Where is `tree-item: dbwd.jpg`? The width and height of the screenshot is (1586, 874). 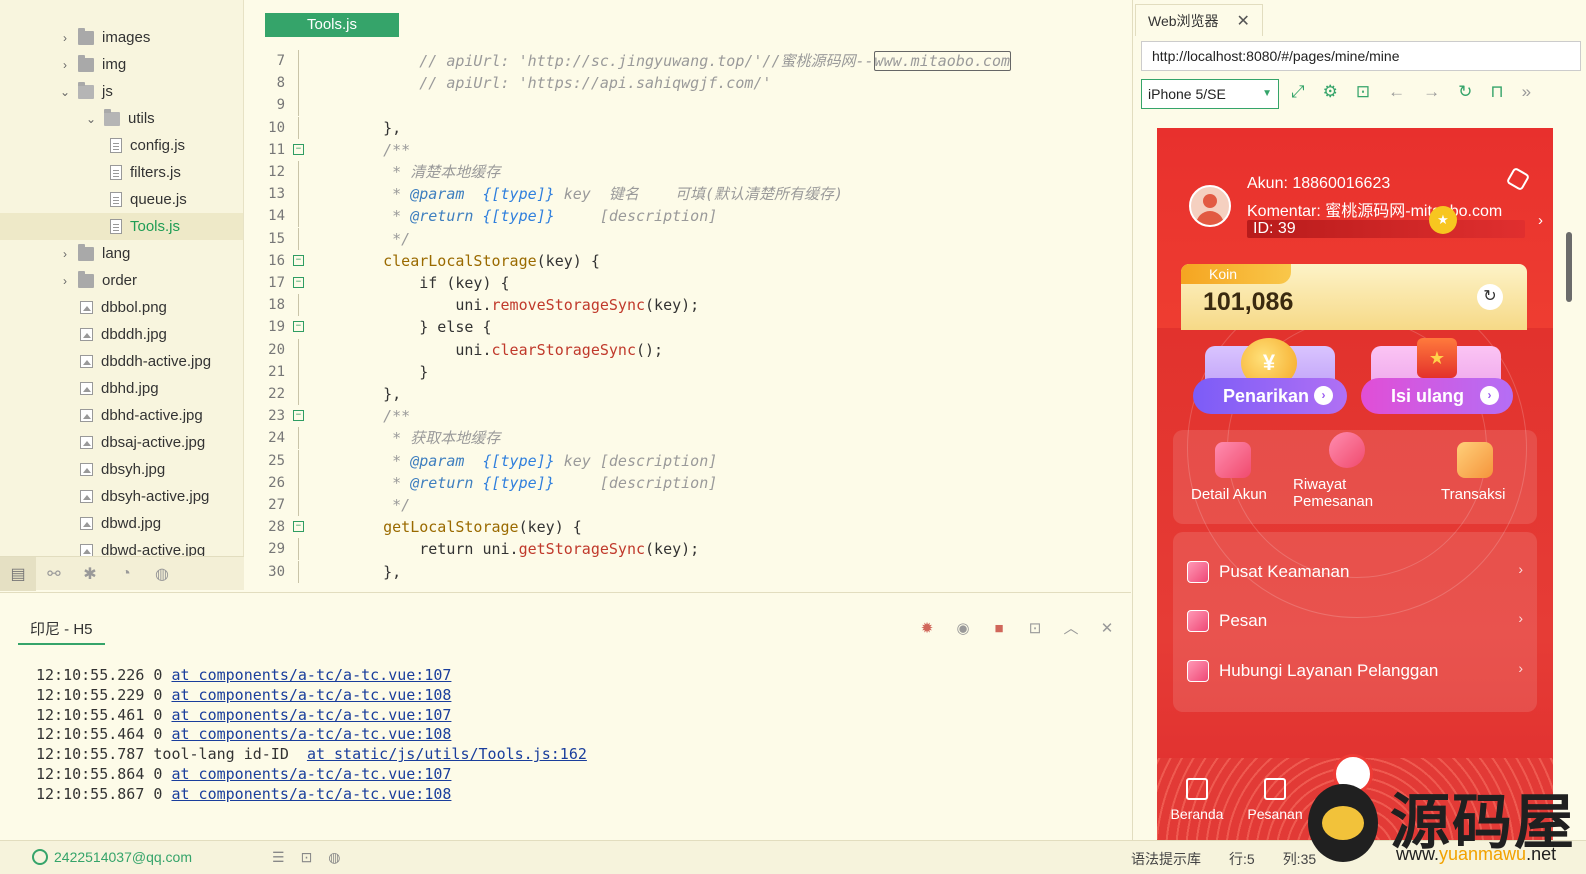 tree-item: dbwd.jpg is located at coordinates (121, 523).